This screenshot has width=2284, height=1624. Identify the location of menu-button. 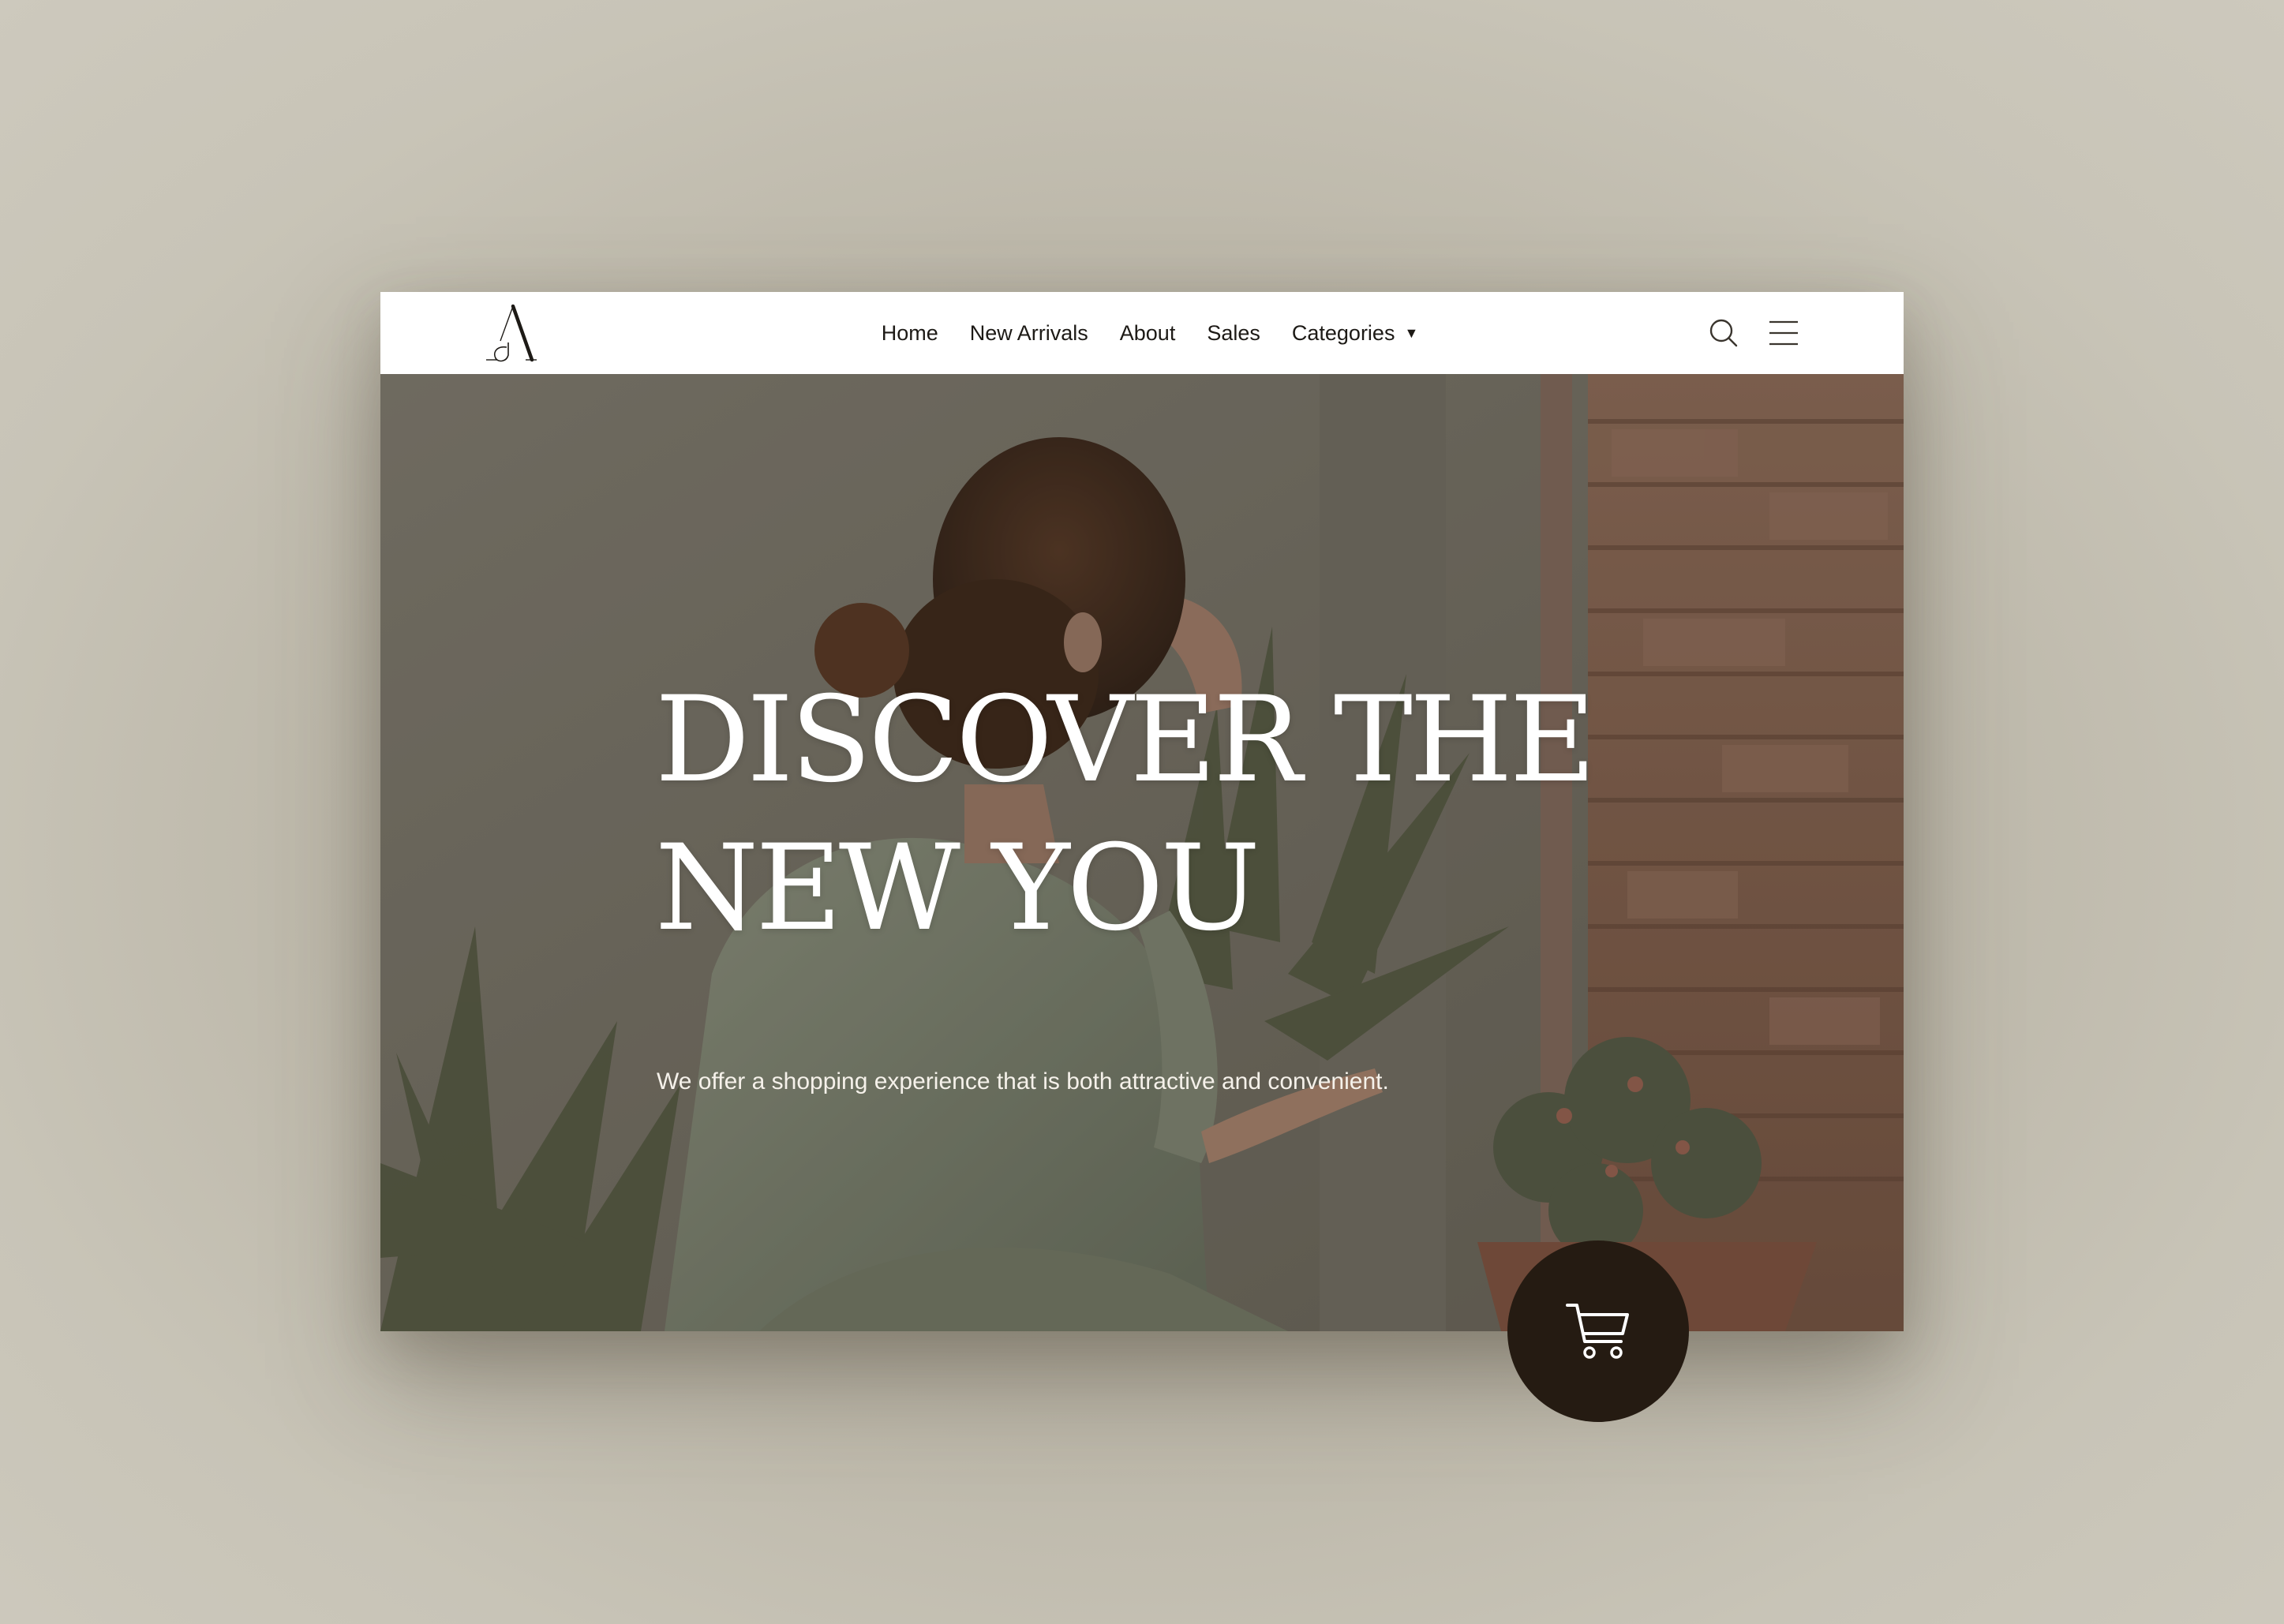
(1783, 333).